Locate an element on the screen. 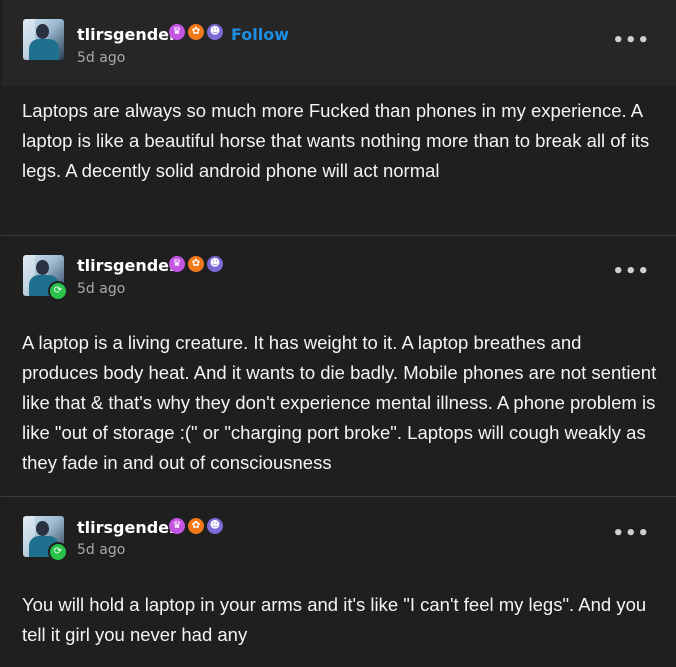  avatar-body is located at coordinates (44, 49).